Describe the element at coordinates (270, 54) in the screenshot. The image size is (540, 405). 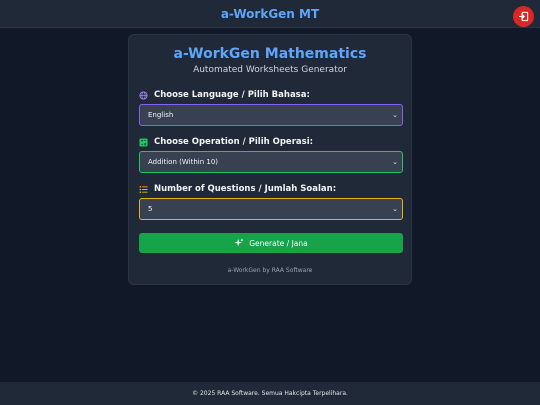
I see `card-title: a-WorkGen Mathematics` at that location.